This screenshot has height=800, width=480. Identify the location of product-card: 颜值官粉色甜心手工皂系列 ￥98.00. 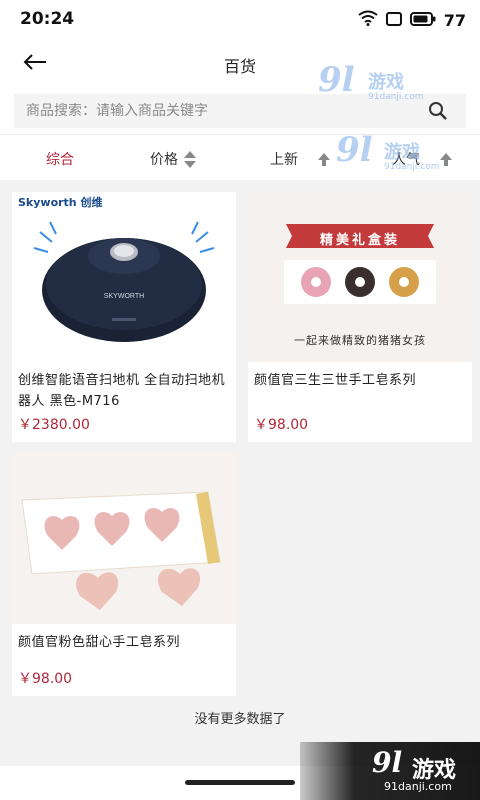
(124, 574).